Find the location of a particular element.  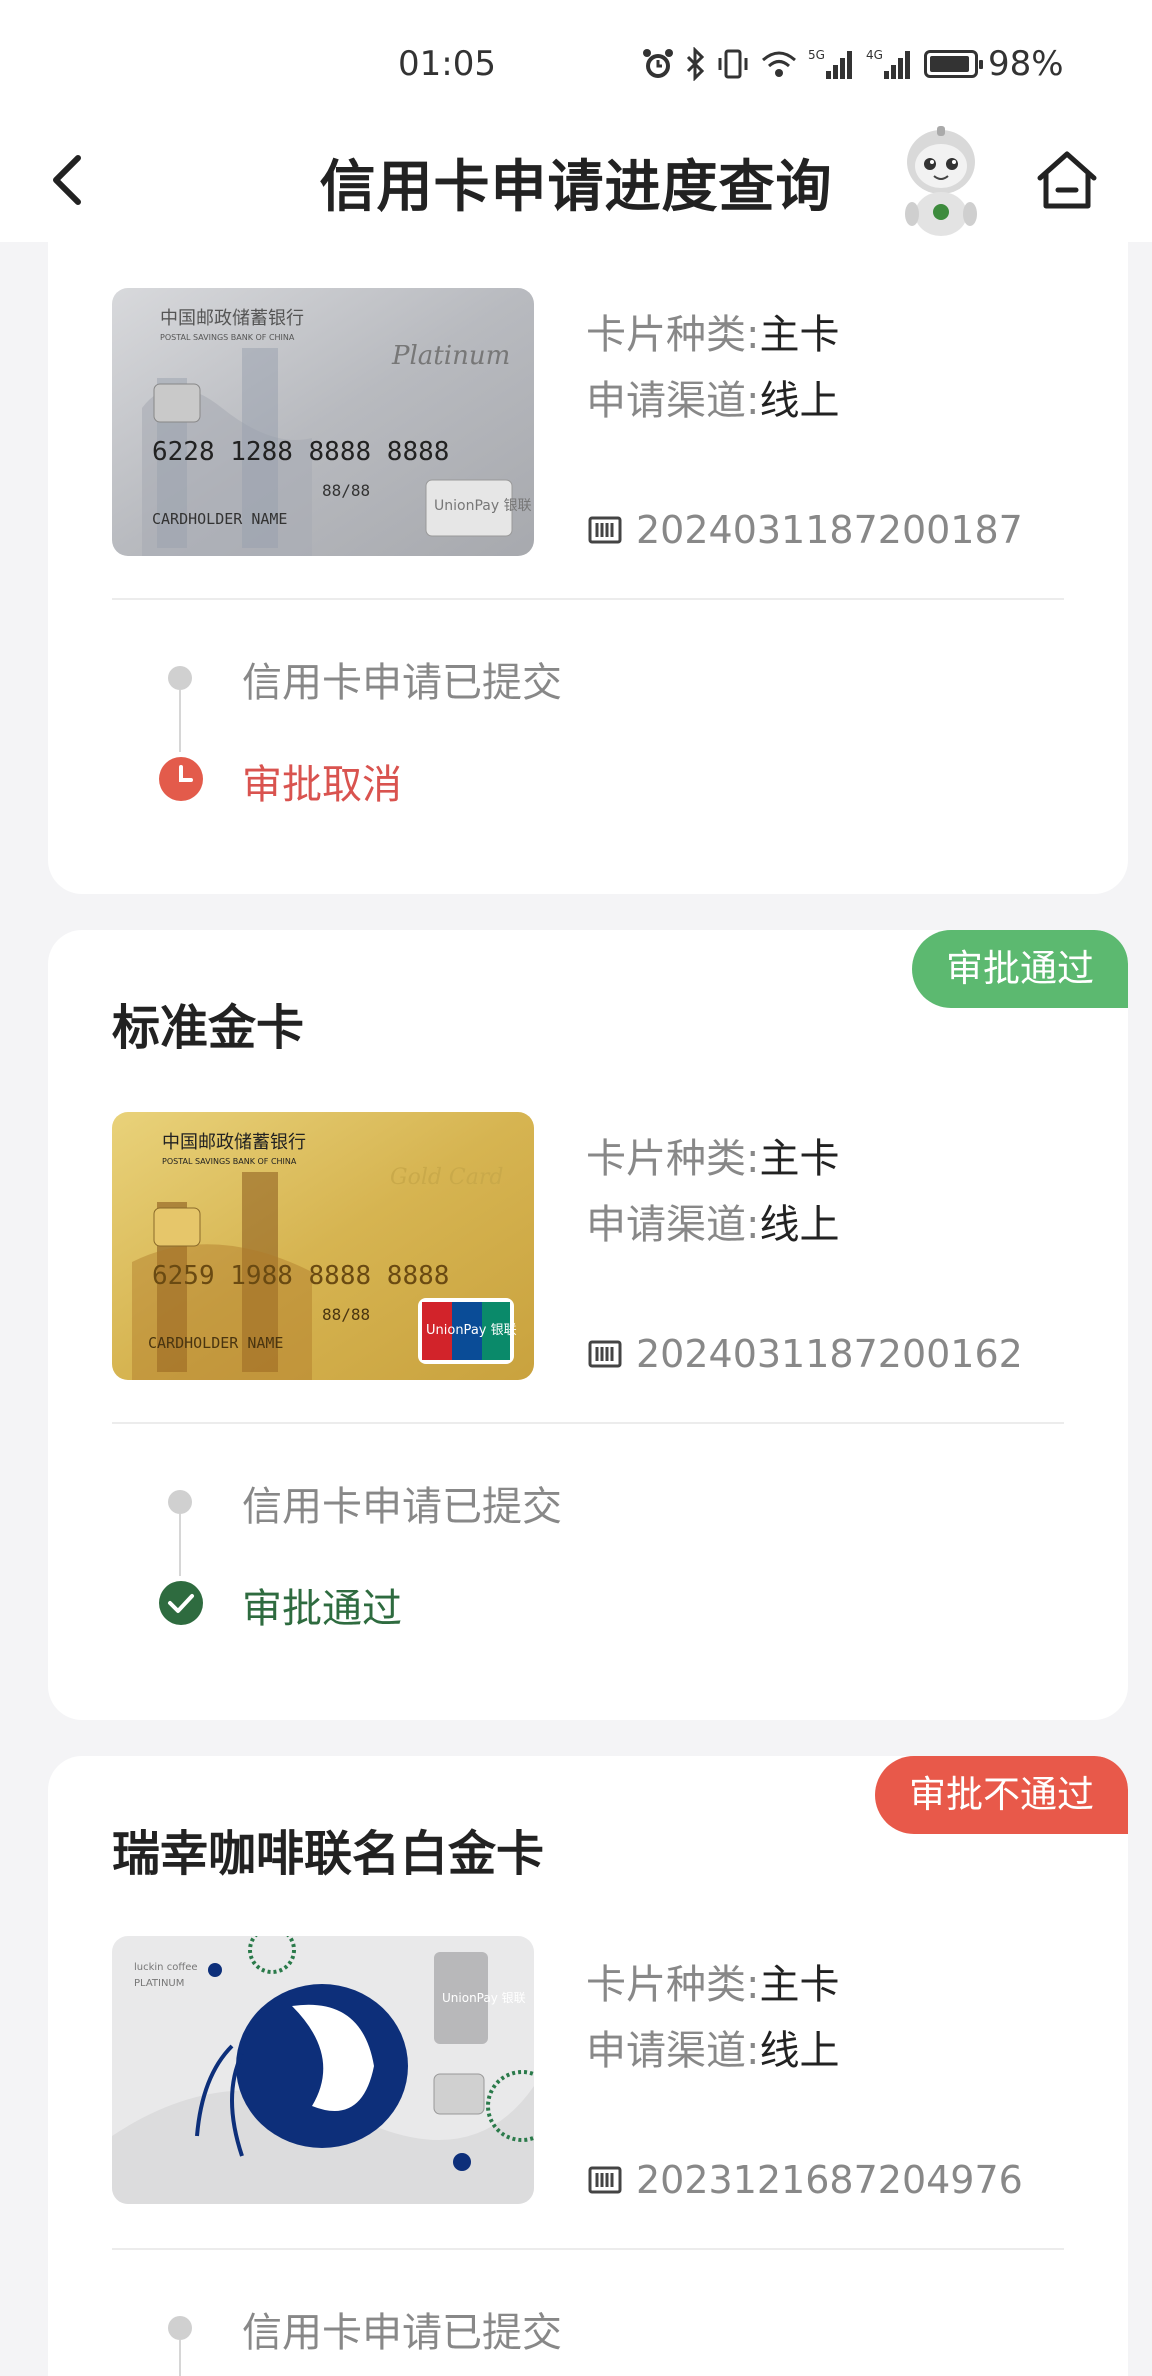

svg-text: 4G is located at coordinates (874, 55).